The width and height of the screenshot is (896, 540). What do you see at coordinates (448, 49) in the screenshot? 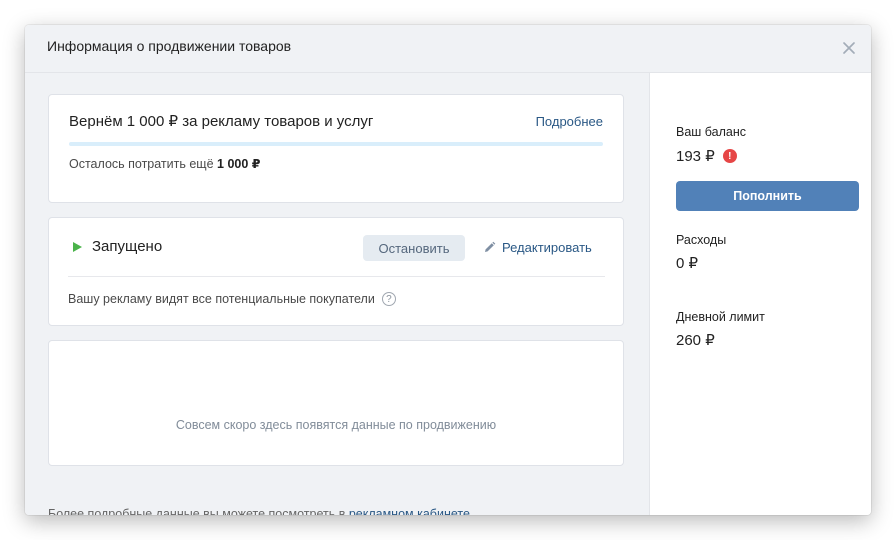
I see `modal-header: Информация о продвижении товаров` at bounding box center [448, 49].